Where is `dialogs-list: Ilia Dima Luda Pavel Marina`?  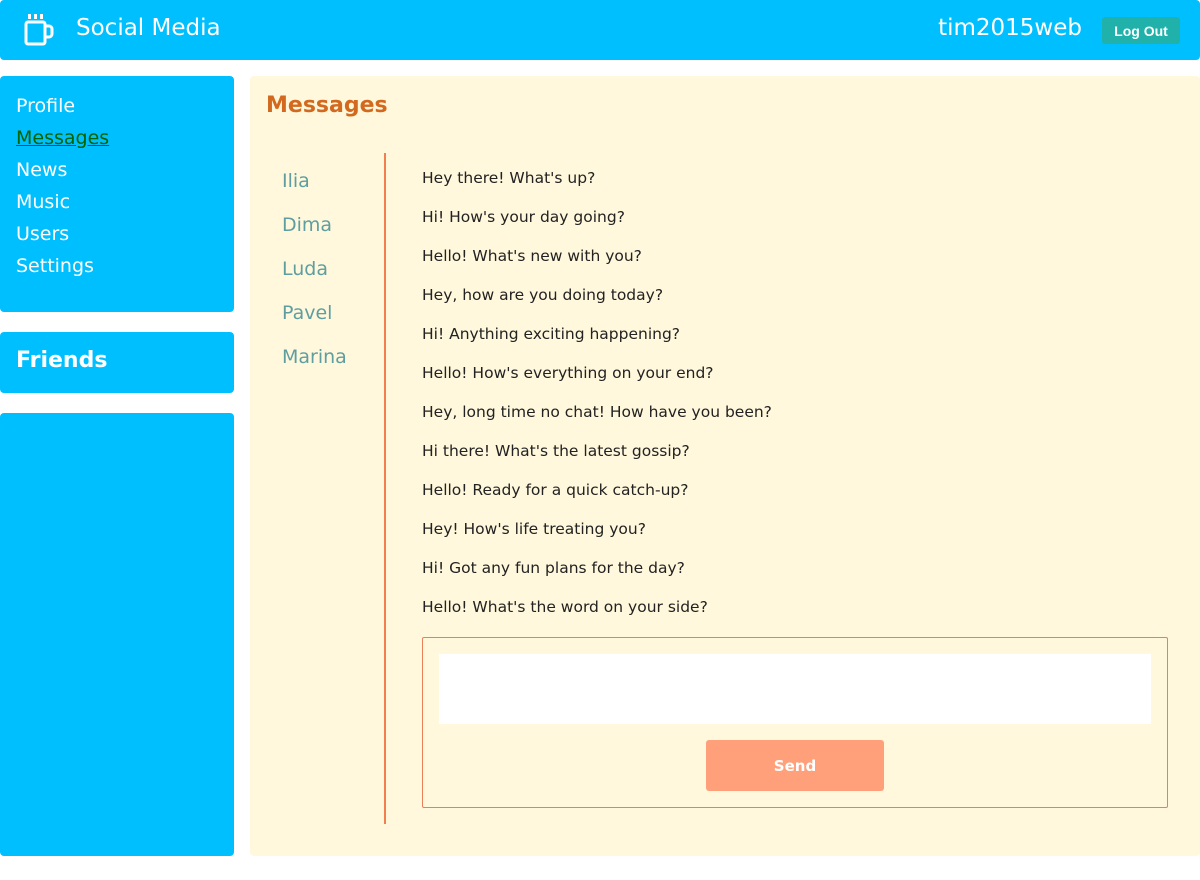 dialogs-list: Ilia Dima Luda Pavel Marina is located at coordinates (332, 270).